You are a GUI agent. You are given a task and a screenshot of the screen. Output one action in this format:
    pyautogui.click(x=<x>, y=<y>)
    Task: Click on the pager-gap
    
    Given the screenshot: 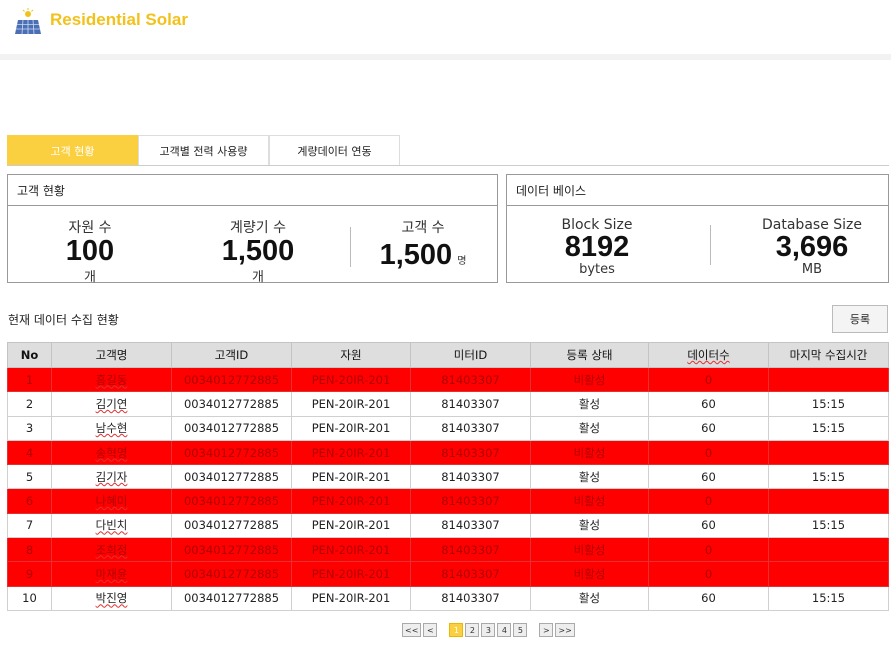 What is the action you would take?
    pyautogui.click(x=443, y=630)
    